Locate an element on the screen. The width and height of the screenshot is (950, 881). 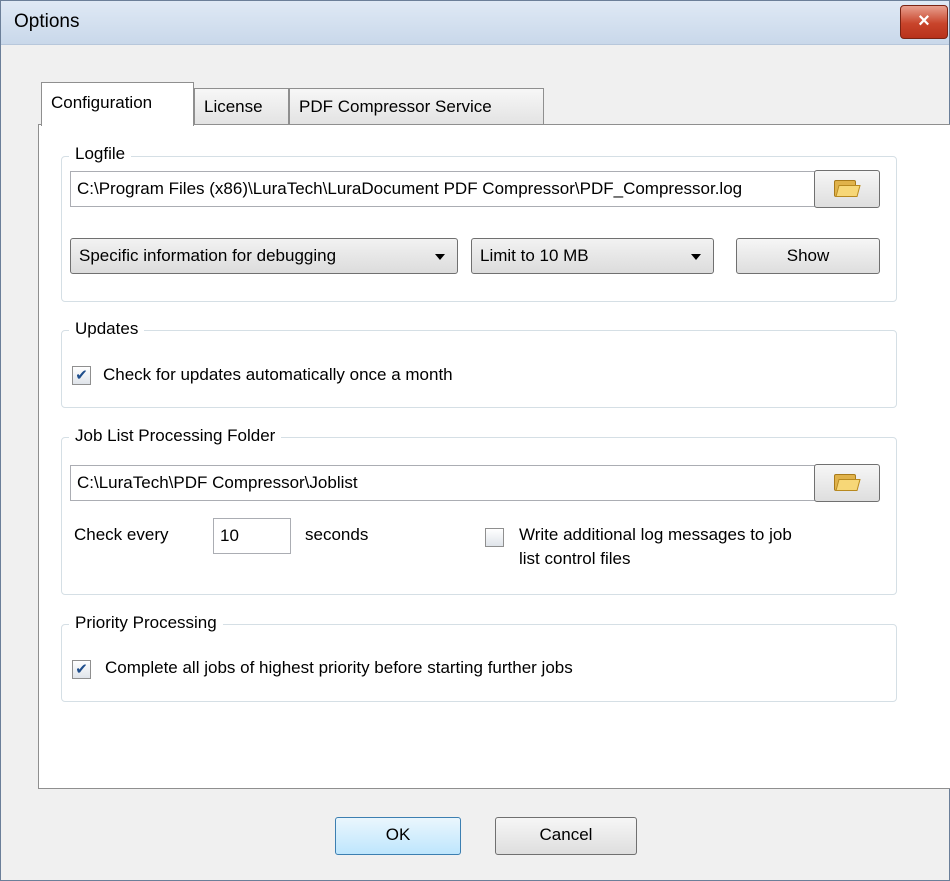
updates-group-title: Updates is located at coordinates (107, 329).